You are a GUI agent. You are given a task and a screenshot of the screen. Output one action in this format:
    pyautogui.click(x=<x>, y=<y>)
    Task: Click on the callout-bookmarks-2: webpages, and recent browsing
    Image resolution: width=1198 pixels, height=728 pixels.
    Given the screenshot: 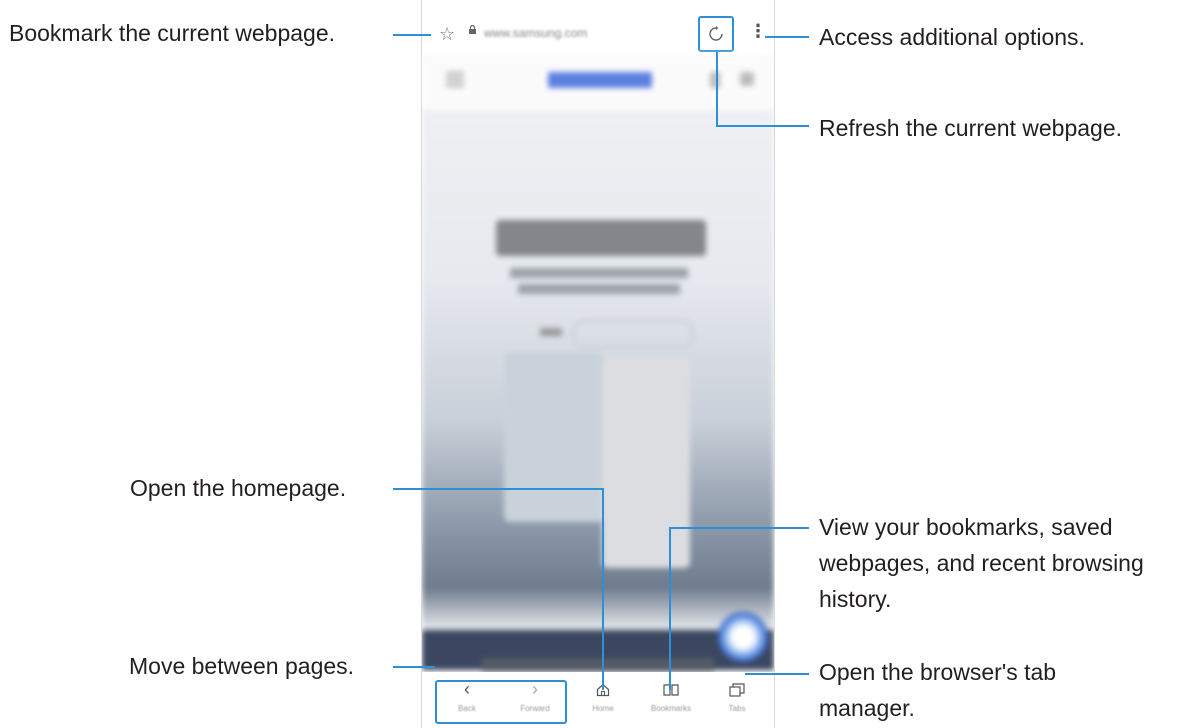 What is the action you would take?
    pyautogui.click(x=981, y=563)
    